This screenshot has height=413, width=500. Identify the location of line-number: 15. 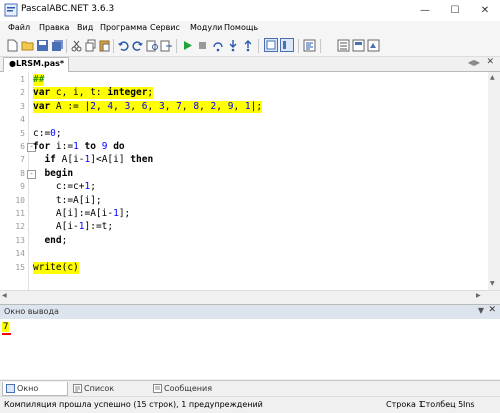
(20, 267).